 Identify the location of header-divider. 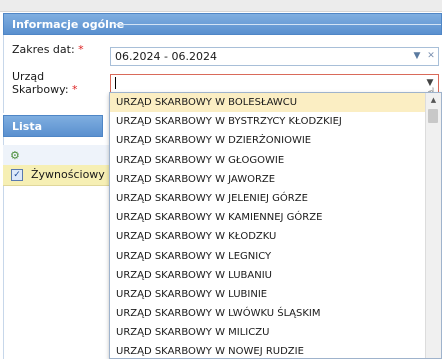
(277, 24).